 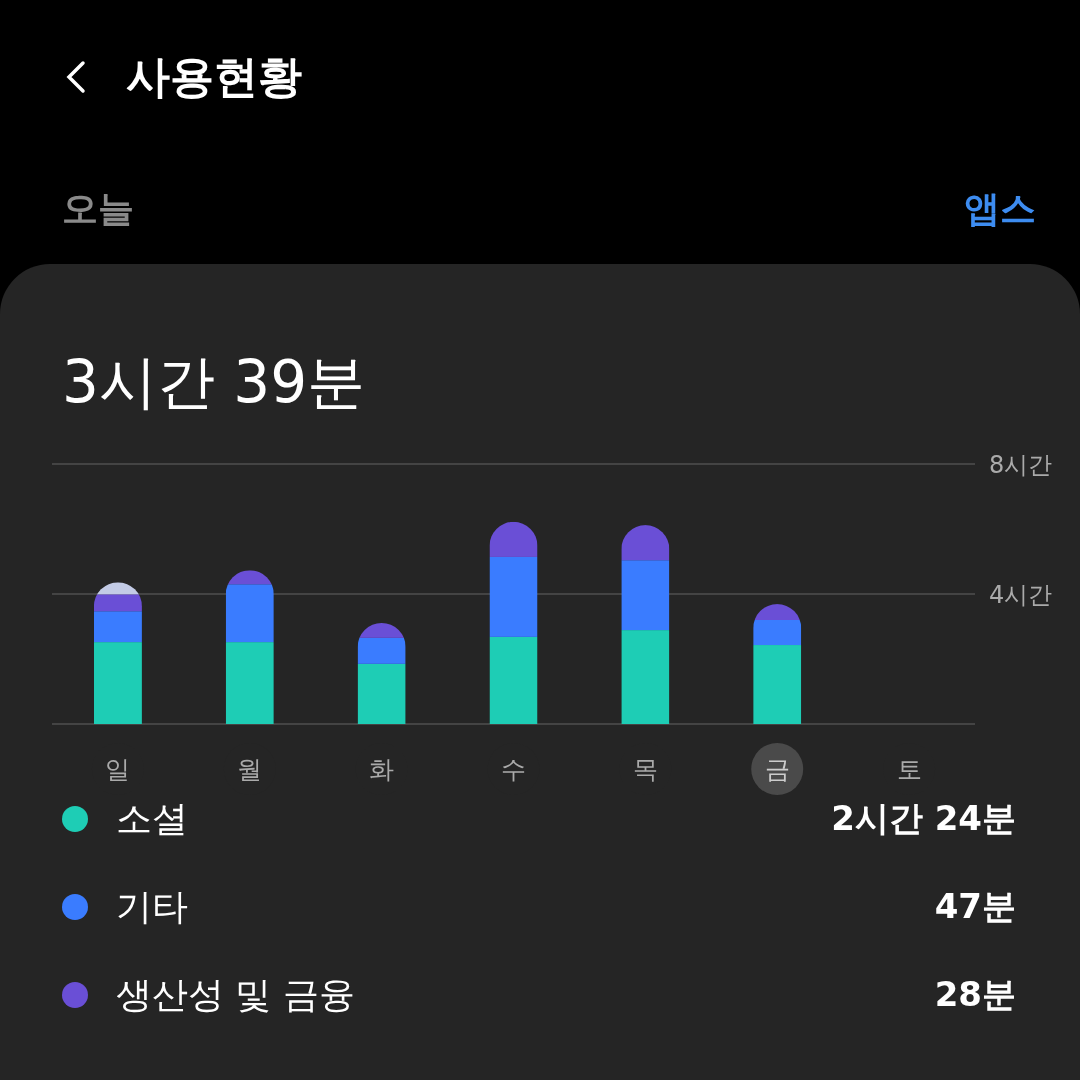 I want to click on x-tick-label: 토, so click(x=909, y=769).